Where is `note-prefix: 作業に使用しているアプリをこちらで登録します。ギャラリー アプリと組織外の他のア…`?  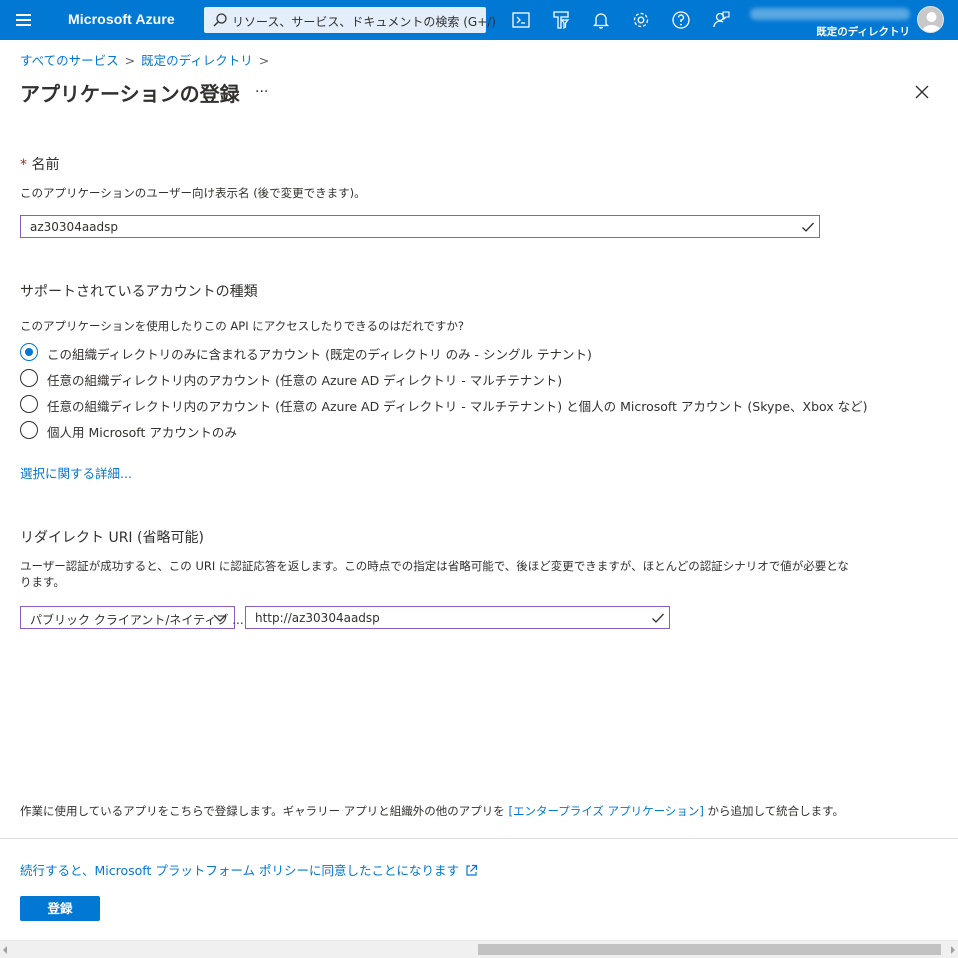 note-prefix: 作業に使用しているアプリをこちらで登録します。ギャラリー アプリと組織外の他のア… is located at coordinates (264, 811).